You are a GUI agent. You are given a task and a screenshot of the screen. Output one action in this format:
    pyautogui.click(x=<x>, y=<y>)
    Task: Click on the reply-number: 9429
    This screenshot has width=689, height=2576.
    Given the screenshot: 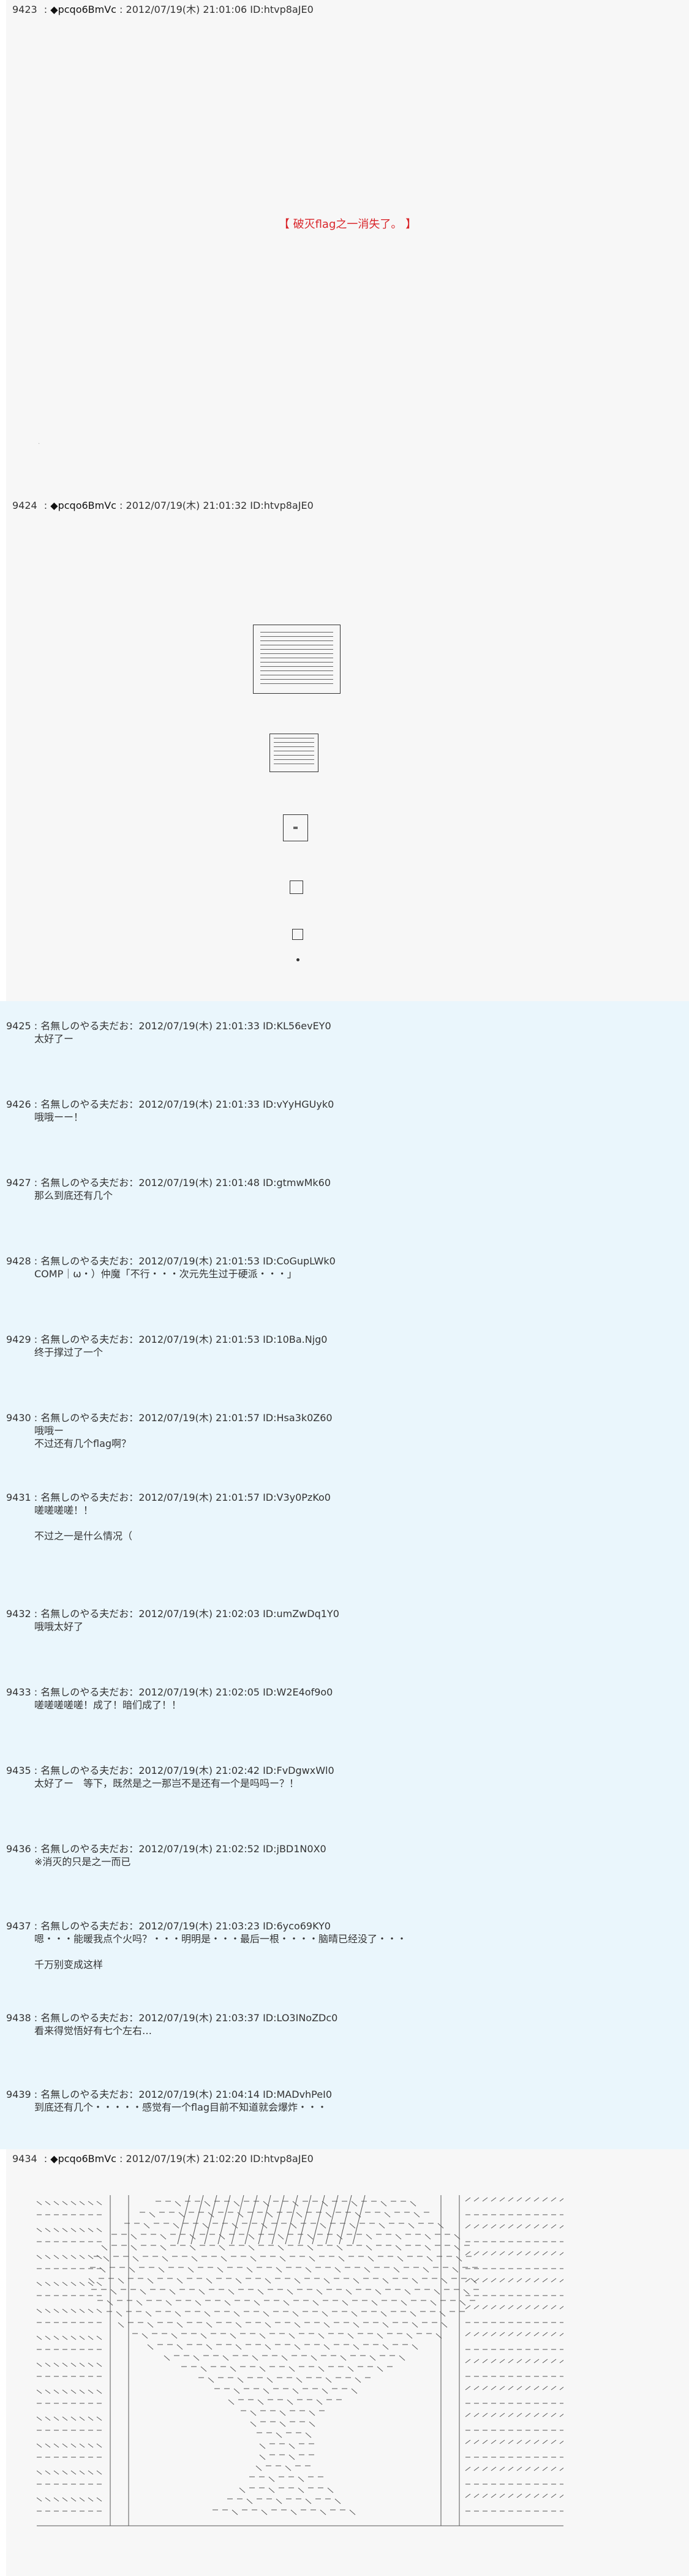 What is the action you would take?
    pyautogui.click(x=18, y=1339)
    